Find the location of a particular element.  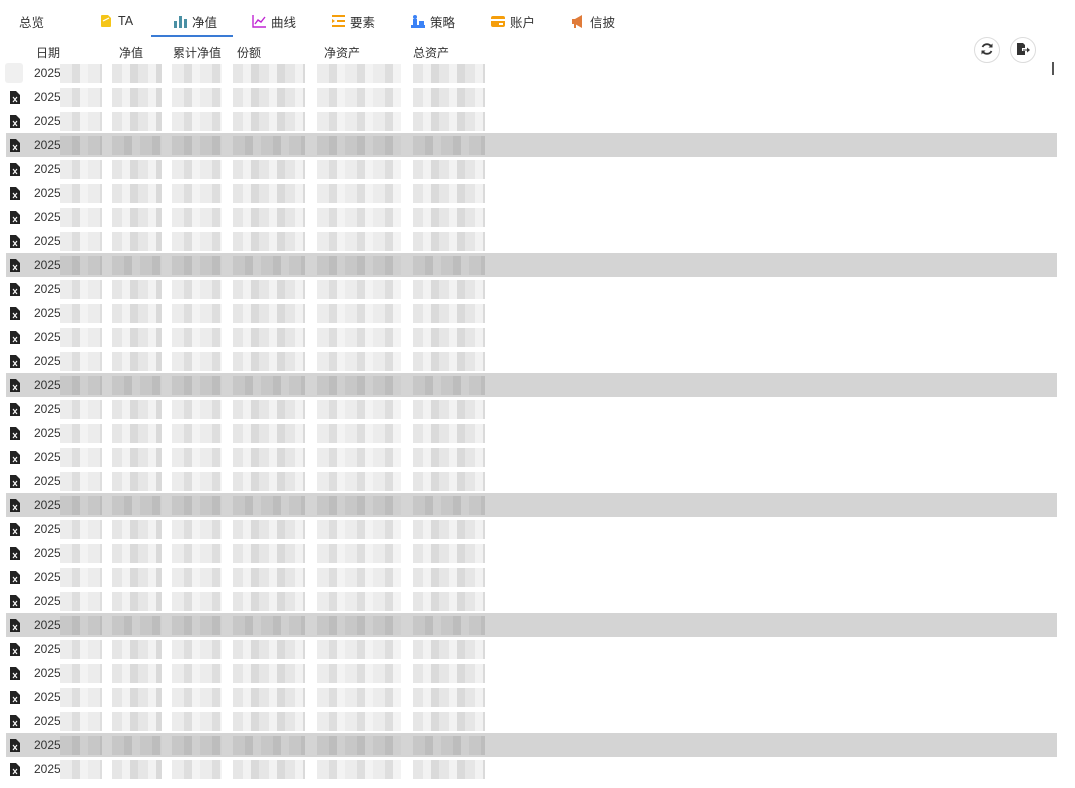

tab-account: 账户 is located at coordinates (513, 21).